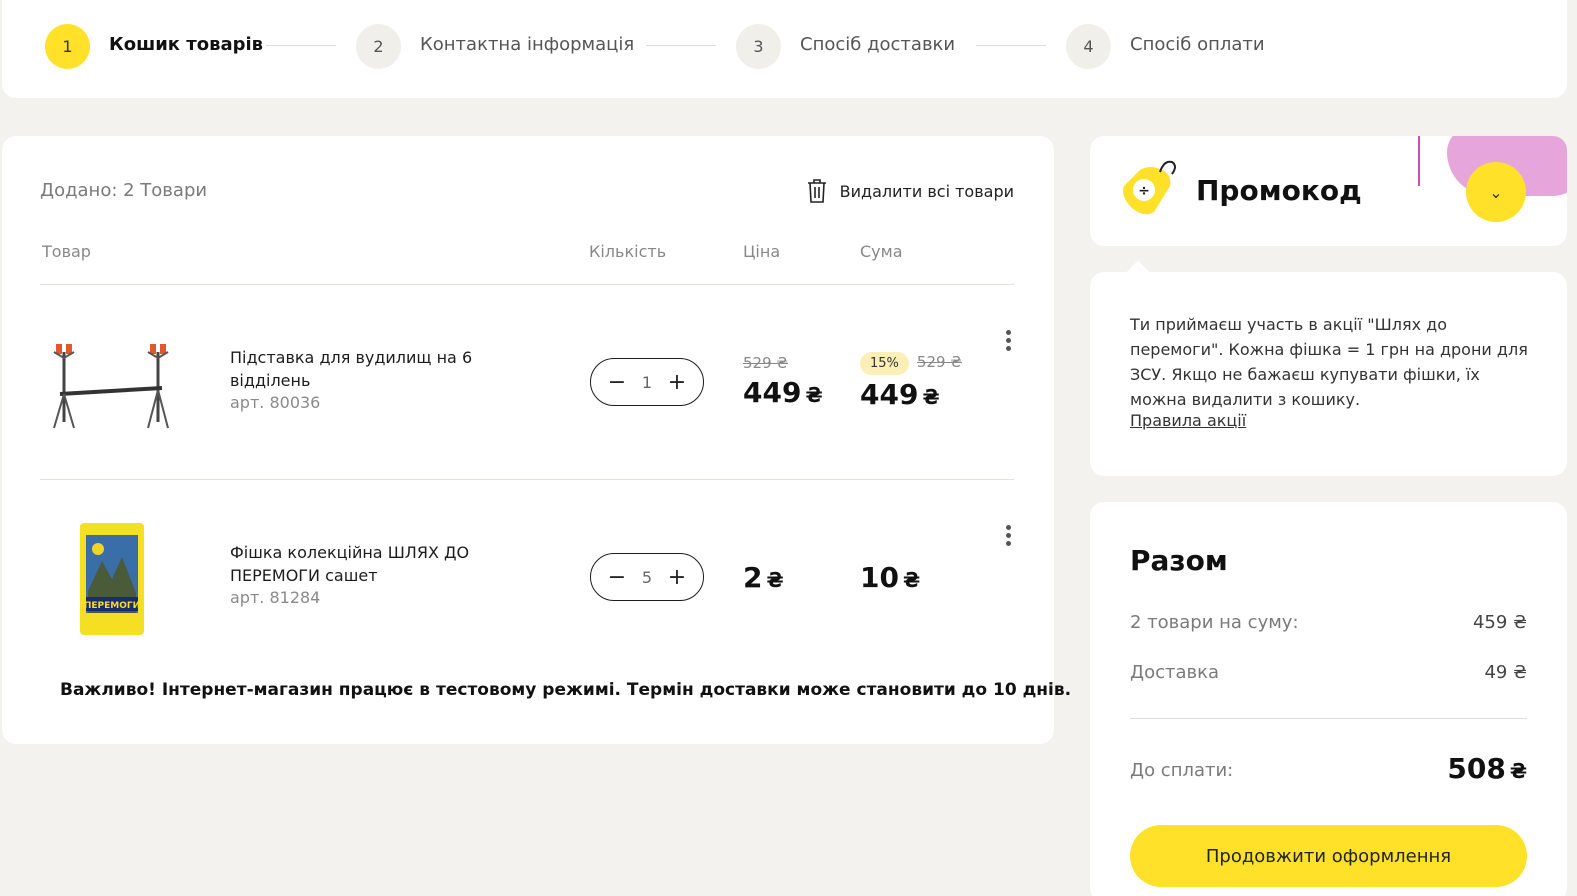 The height and width of the screenshot is (896, 1577). Describe the element at coordinates (763, 577) in the screenshot. I see `unit-price: 2 ₴` at that location.